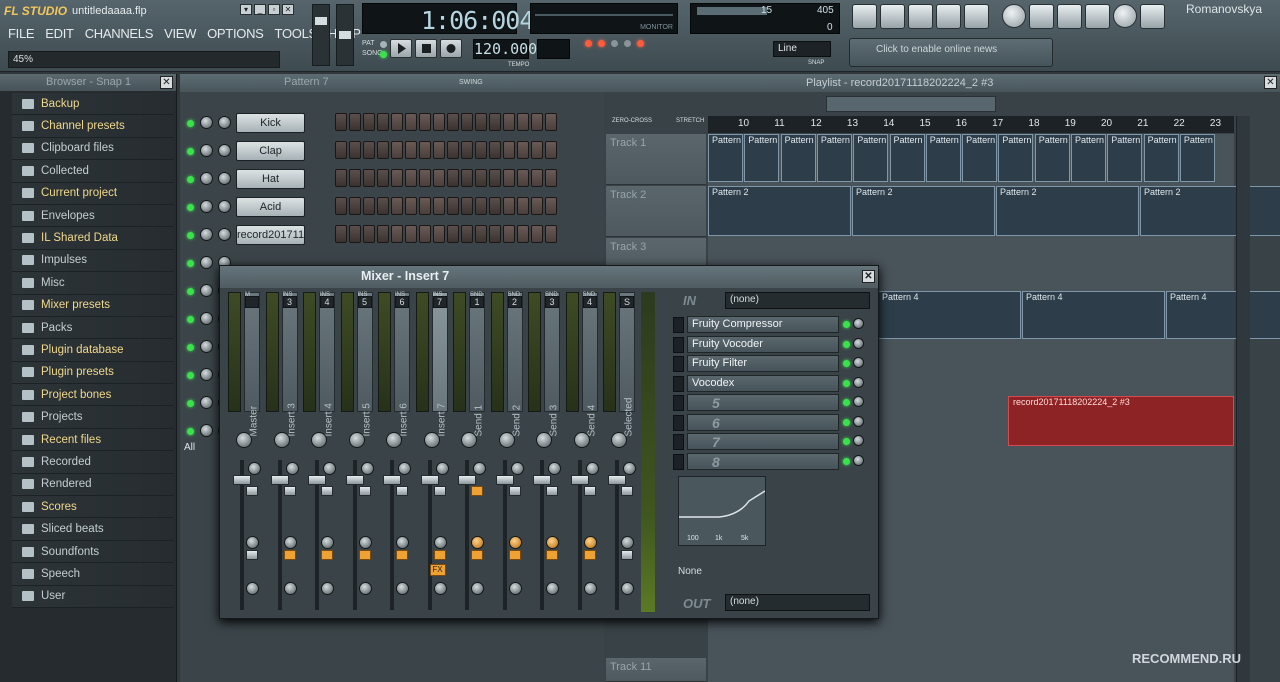  Describe the element at coordinates (270, 179) in the screenshot. I see `channel-button: Hat` at that location.